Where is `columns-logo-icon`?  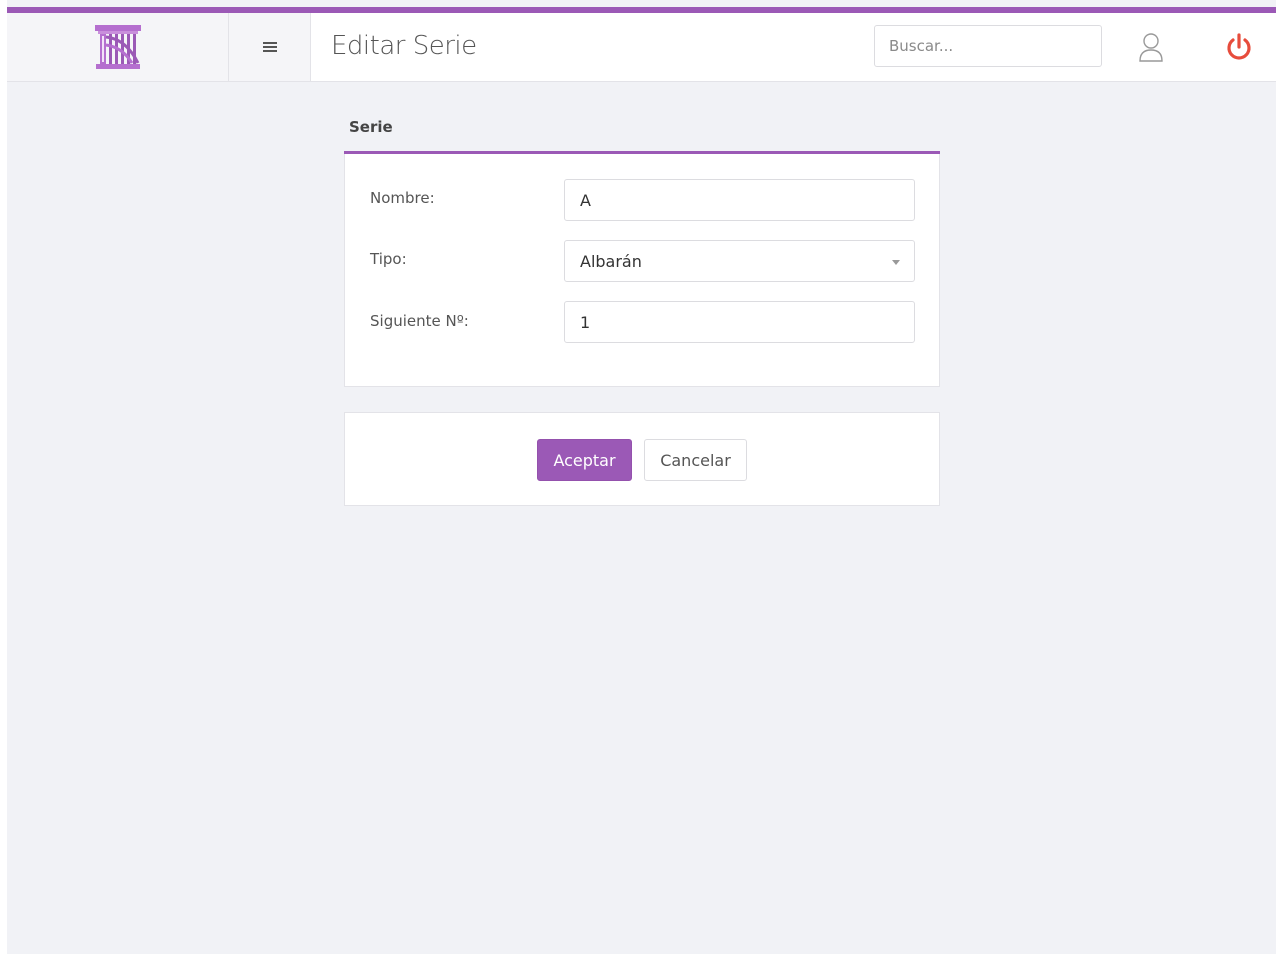 columns-logo-icon is located at coordinates (117, 47).